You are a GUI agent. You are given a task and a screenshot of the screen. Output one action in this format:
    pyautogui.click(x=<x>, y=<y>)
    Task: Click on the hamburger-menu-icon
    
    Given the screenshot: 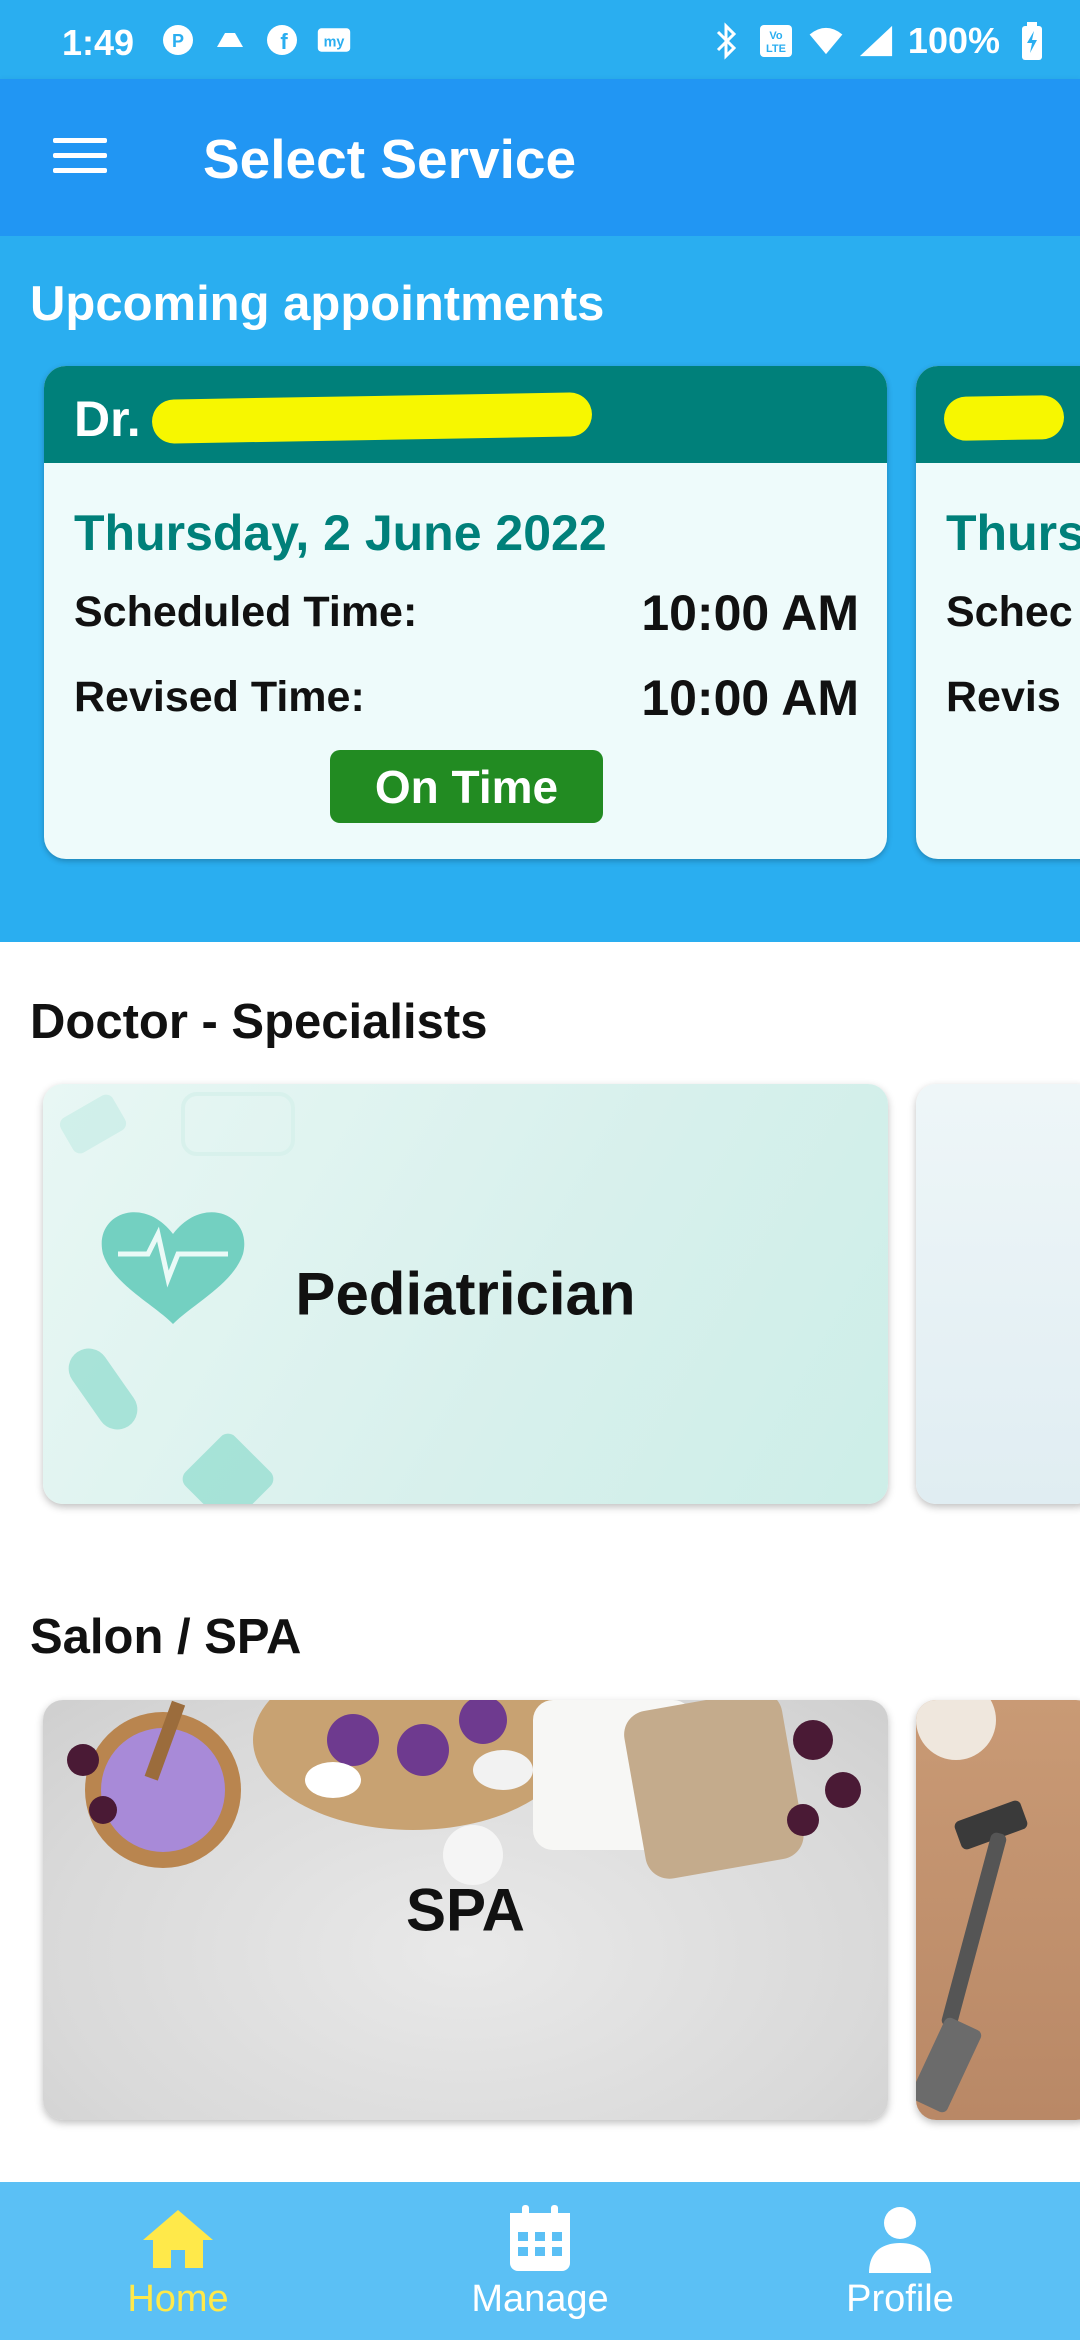 What is the action you would take?
    pyautogui.click(x=80, y=158)
    